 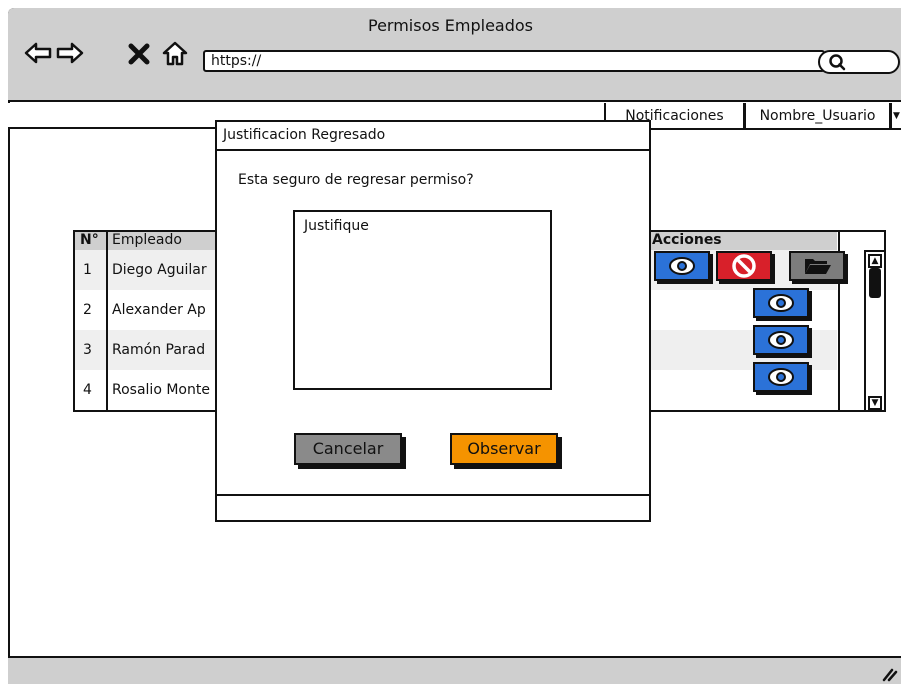 What do you see at coordinates (161, 390) in the screenshot?
I see `row-employee: Rosalio Monte` at bounding box center [161, 390].